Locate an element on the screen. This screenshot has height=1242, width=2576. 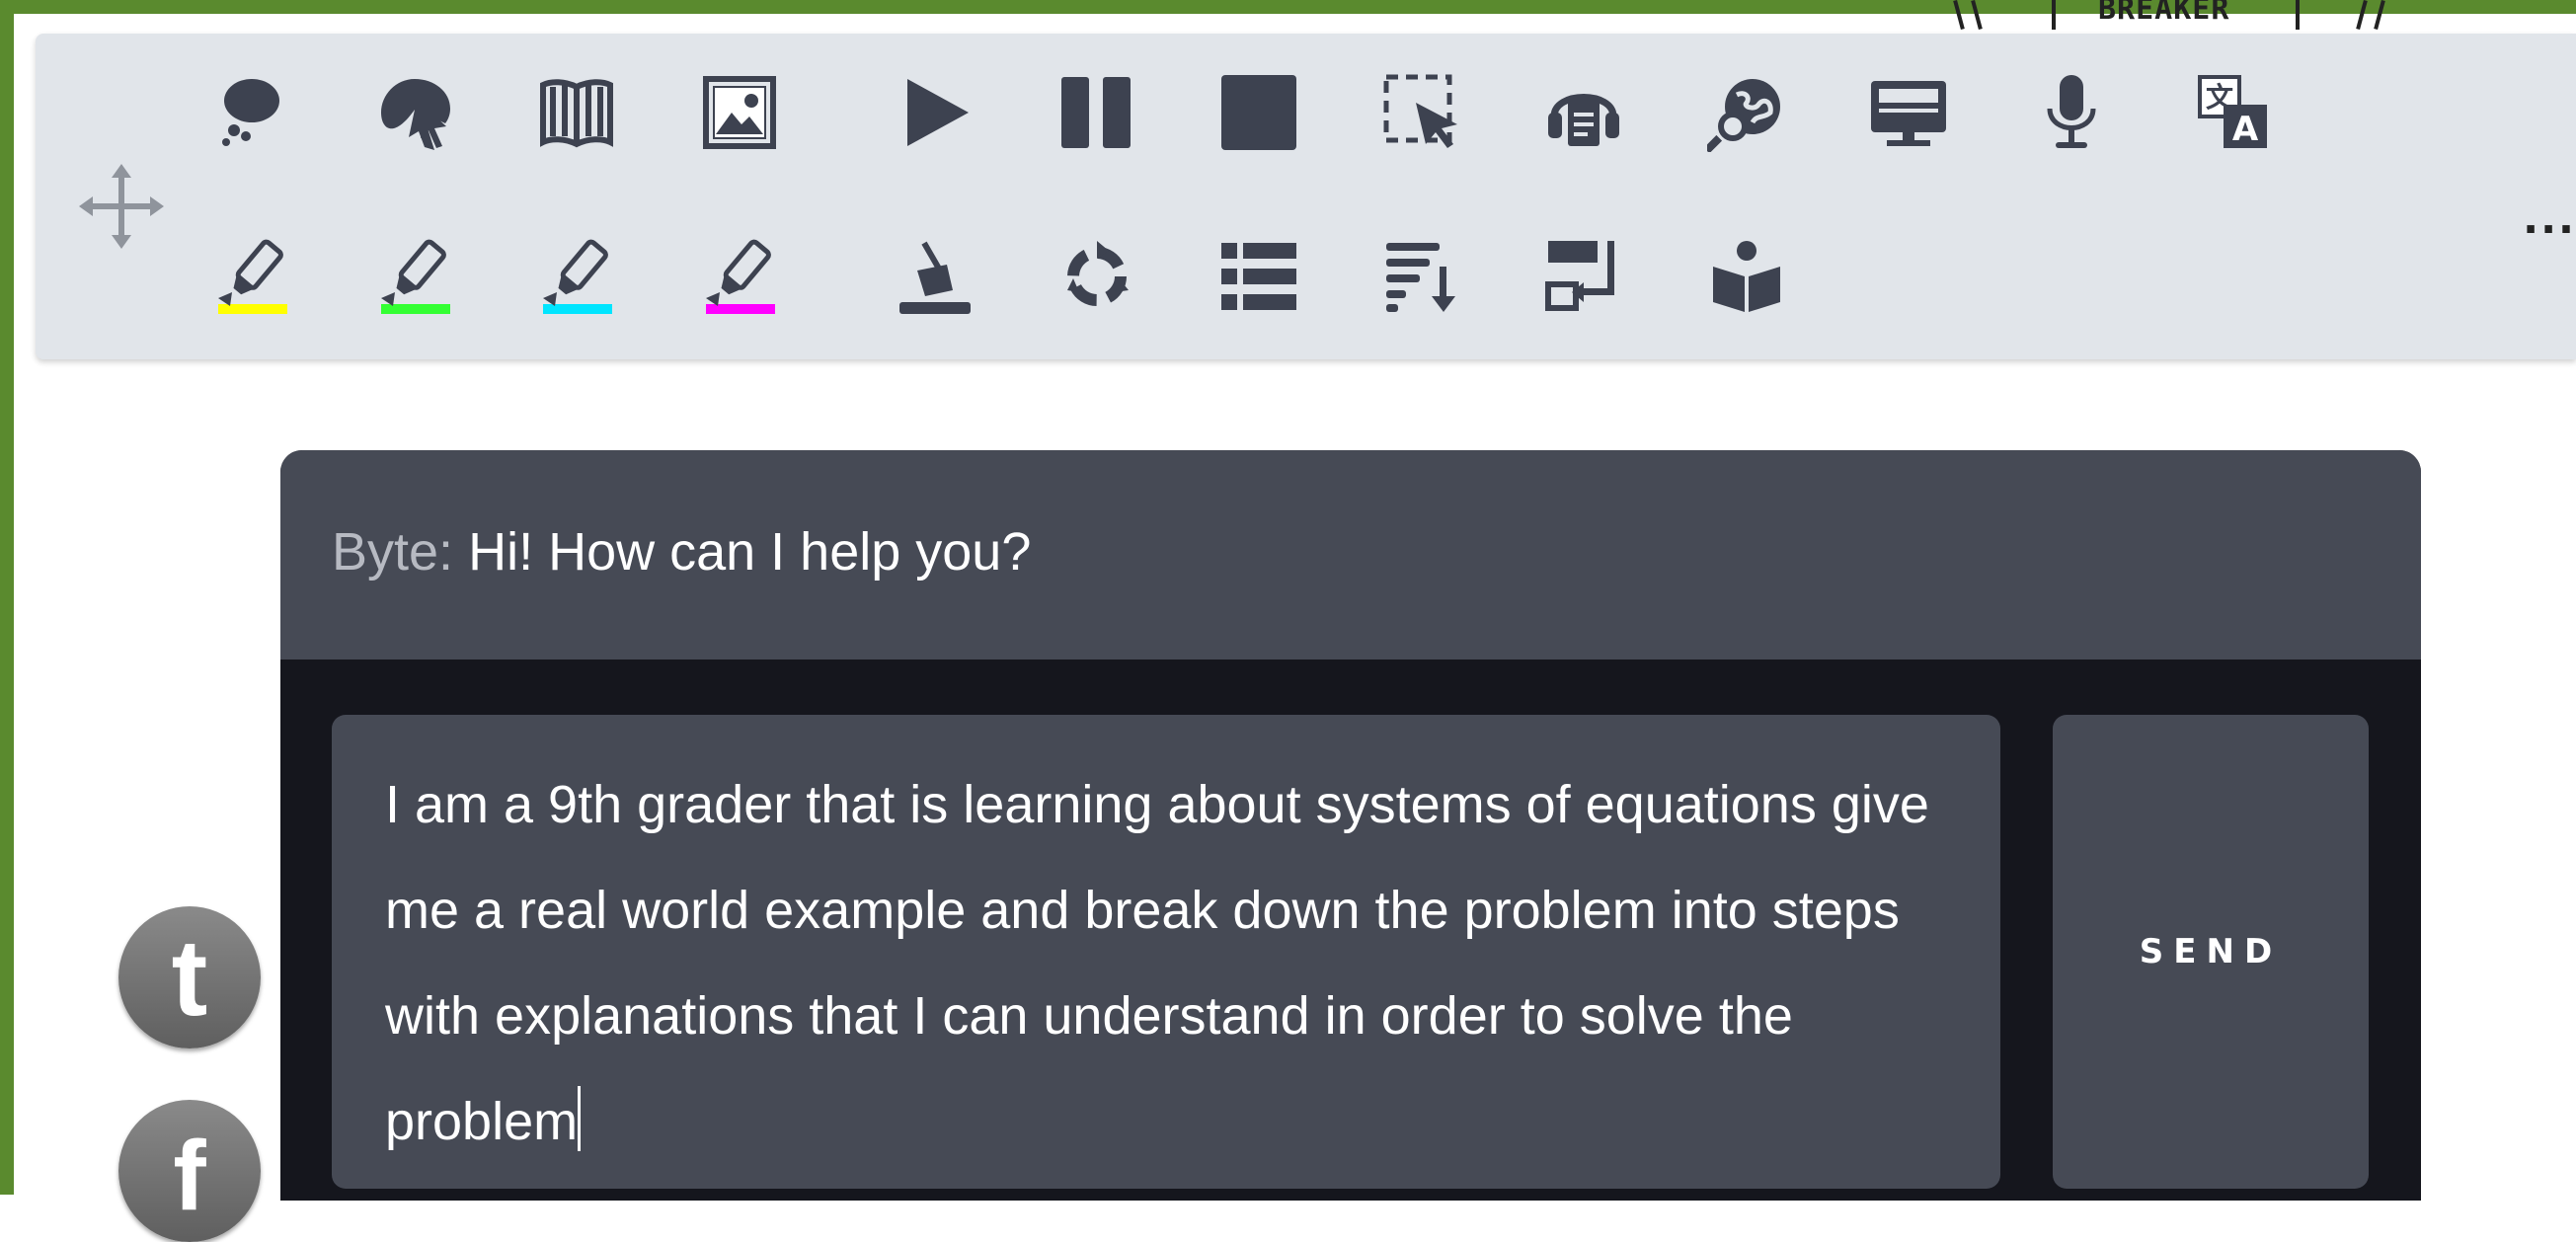
highlight-yellow-button is located at coordinates (251, 276).